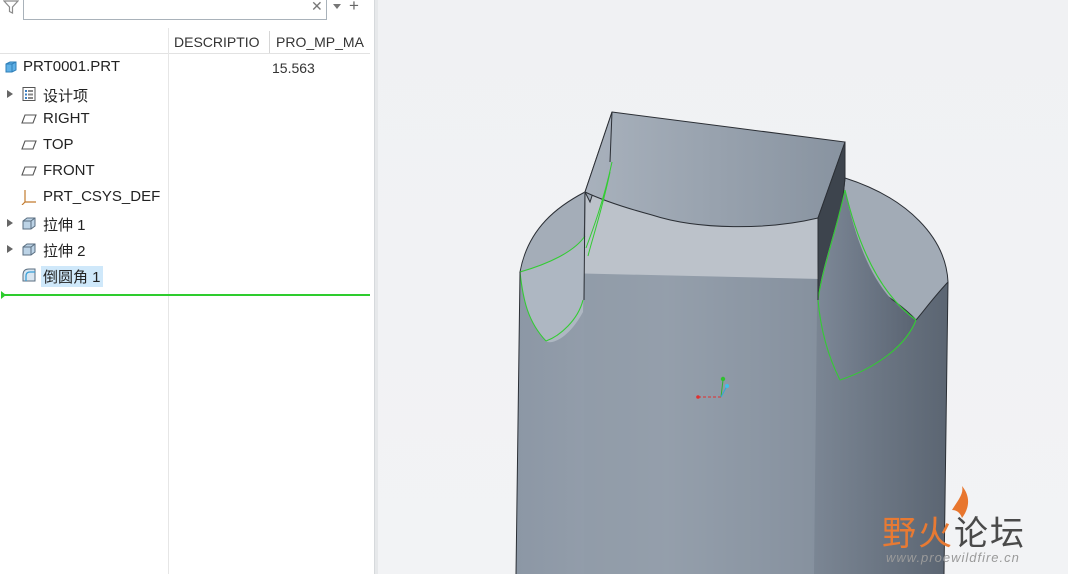 Image resolution: width=1068 pixels, height=574 pixels. What do you see at coordinates (11, 7) in the screenshot?
I see `filter-icon` at bounding box center [11, 7].